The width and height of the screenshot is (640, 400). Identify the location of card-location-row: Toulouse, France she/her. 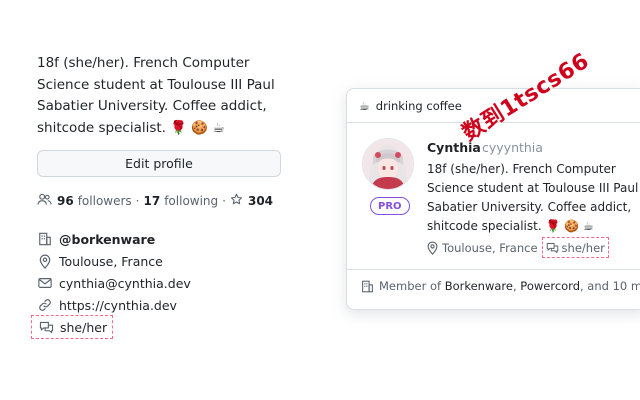
(518, 247).